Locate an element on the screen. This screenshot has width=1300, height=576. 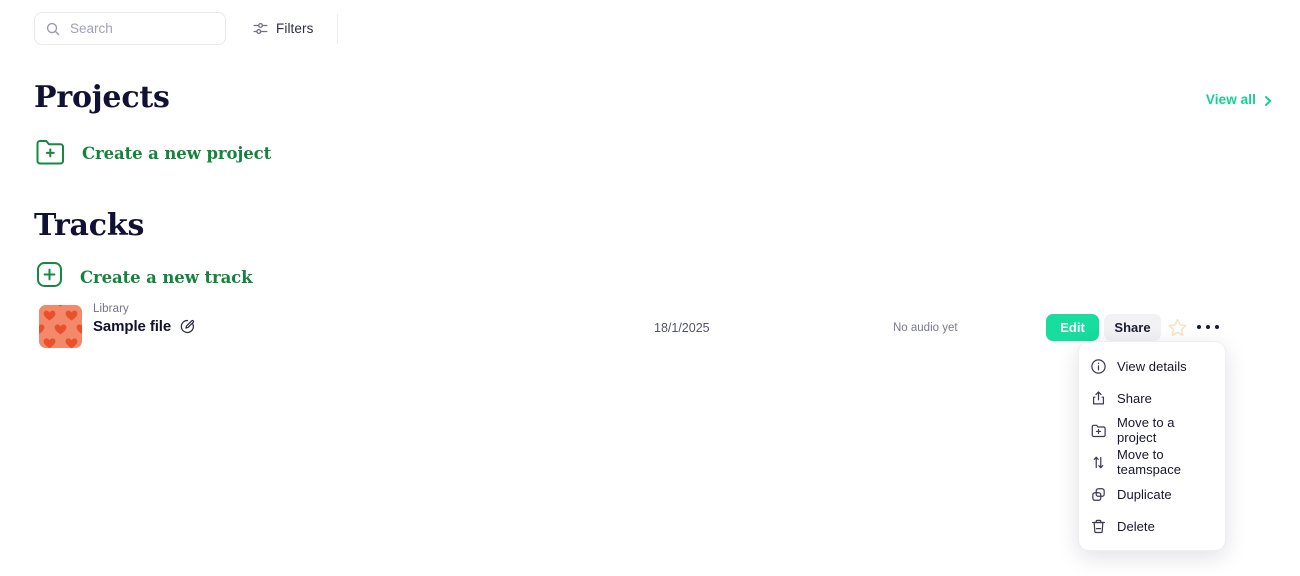
square-plus-icon is located at coordinates (49, 277).